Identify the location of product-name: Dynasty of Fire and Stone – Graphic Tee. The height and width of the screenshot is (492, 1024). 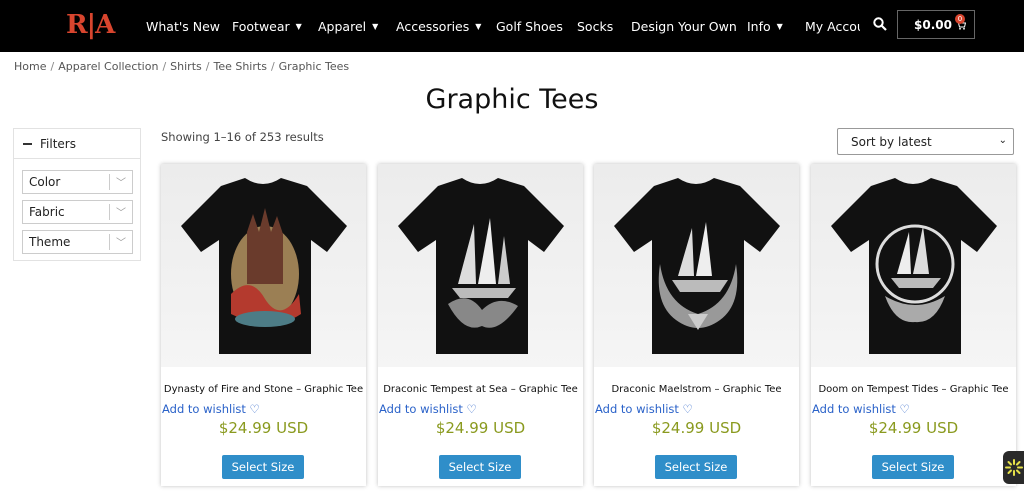
(263, 389).